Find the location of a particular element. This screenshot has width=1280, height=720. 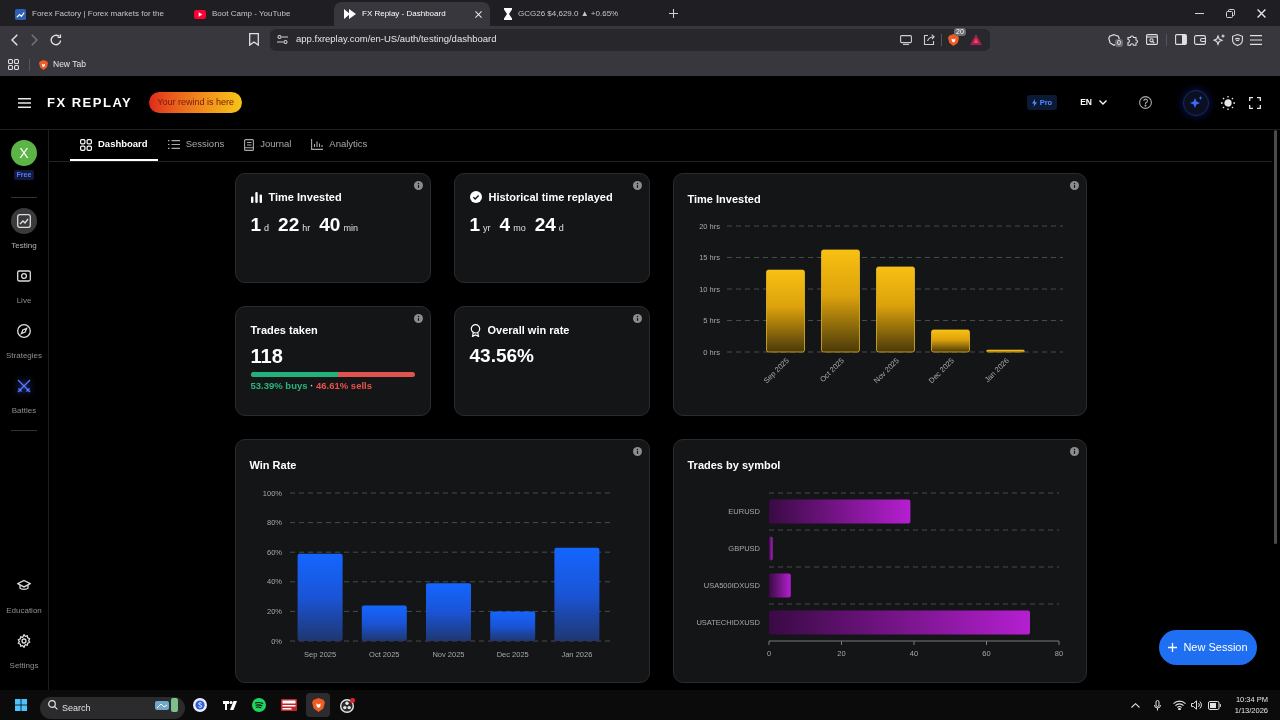

sidebar-item: Education is located at coordinates (24, 594).